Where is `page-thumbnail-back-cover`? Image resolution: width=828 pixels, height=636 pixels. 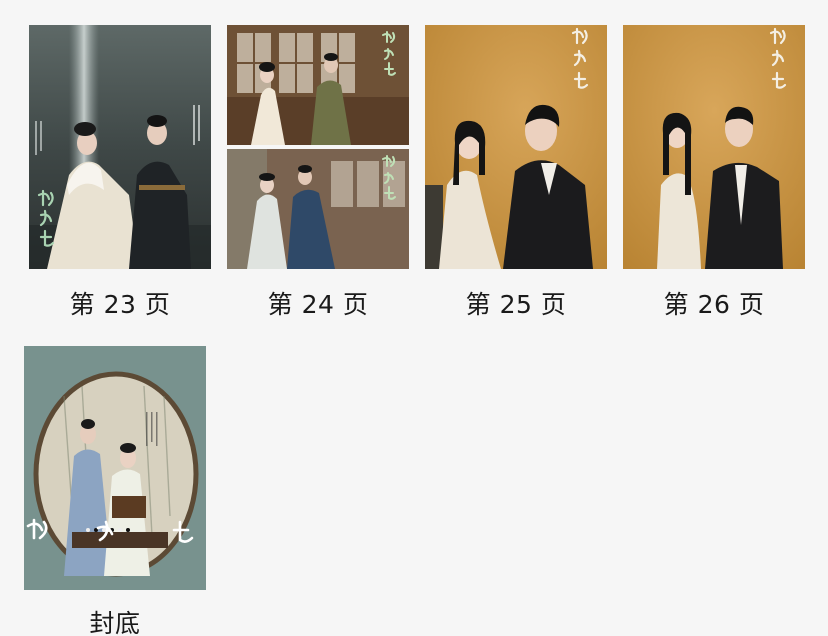 page-thumbnail-back-cover is located at coordinates (115, 468).